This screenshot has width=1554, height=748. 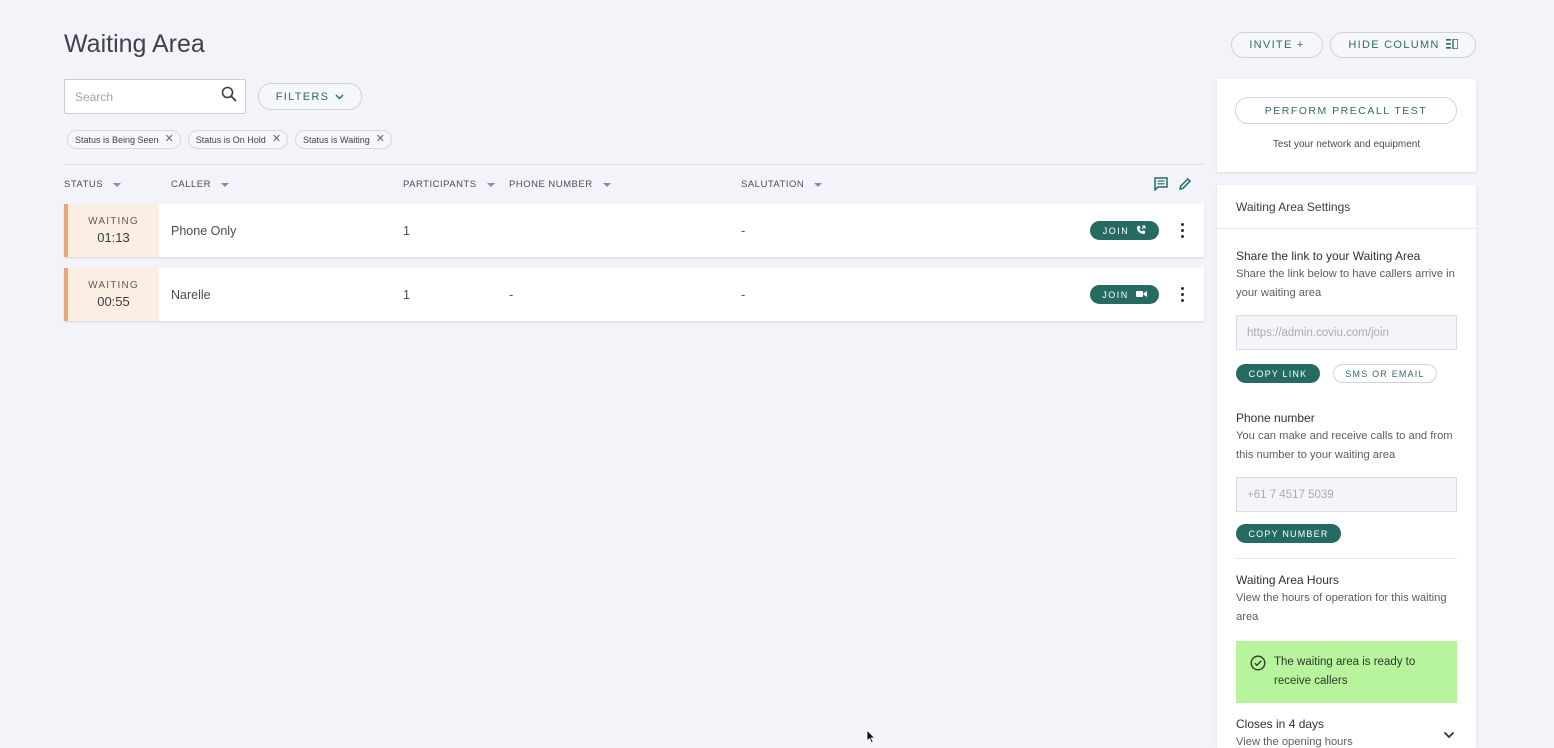 What do you see at coordinates (1385, 373) in the screenshot?
I see `sms-email-button: SMS OR EMAIL` at bounding box center [1385, 373].